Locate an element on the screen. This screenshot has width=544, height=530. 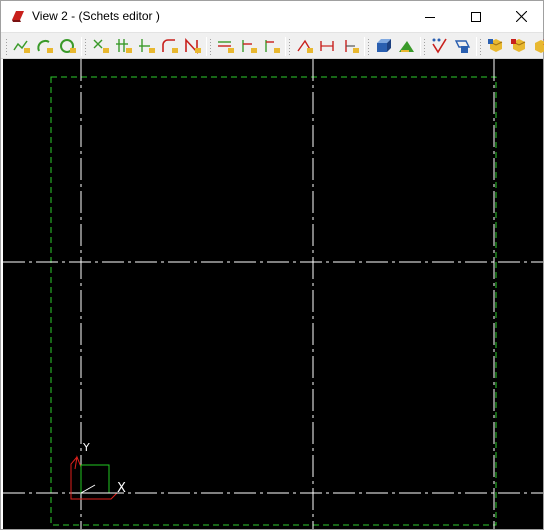
delete-segment-icon is located at coordinates (193, 46).